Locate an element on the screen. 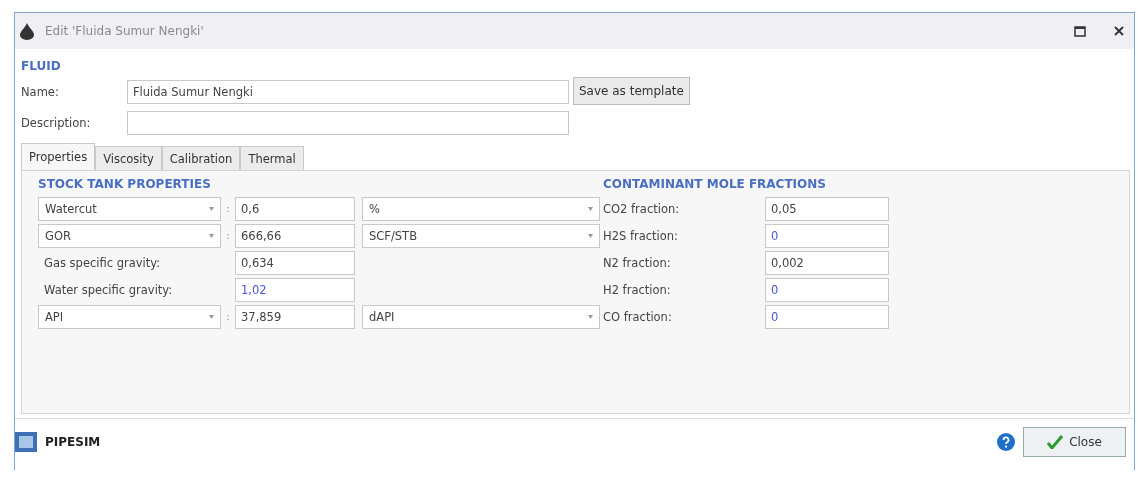 The width and height of the screenshot is (1139, 477). field-label: CO fraction: is located at coordinates (638, 316).